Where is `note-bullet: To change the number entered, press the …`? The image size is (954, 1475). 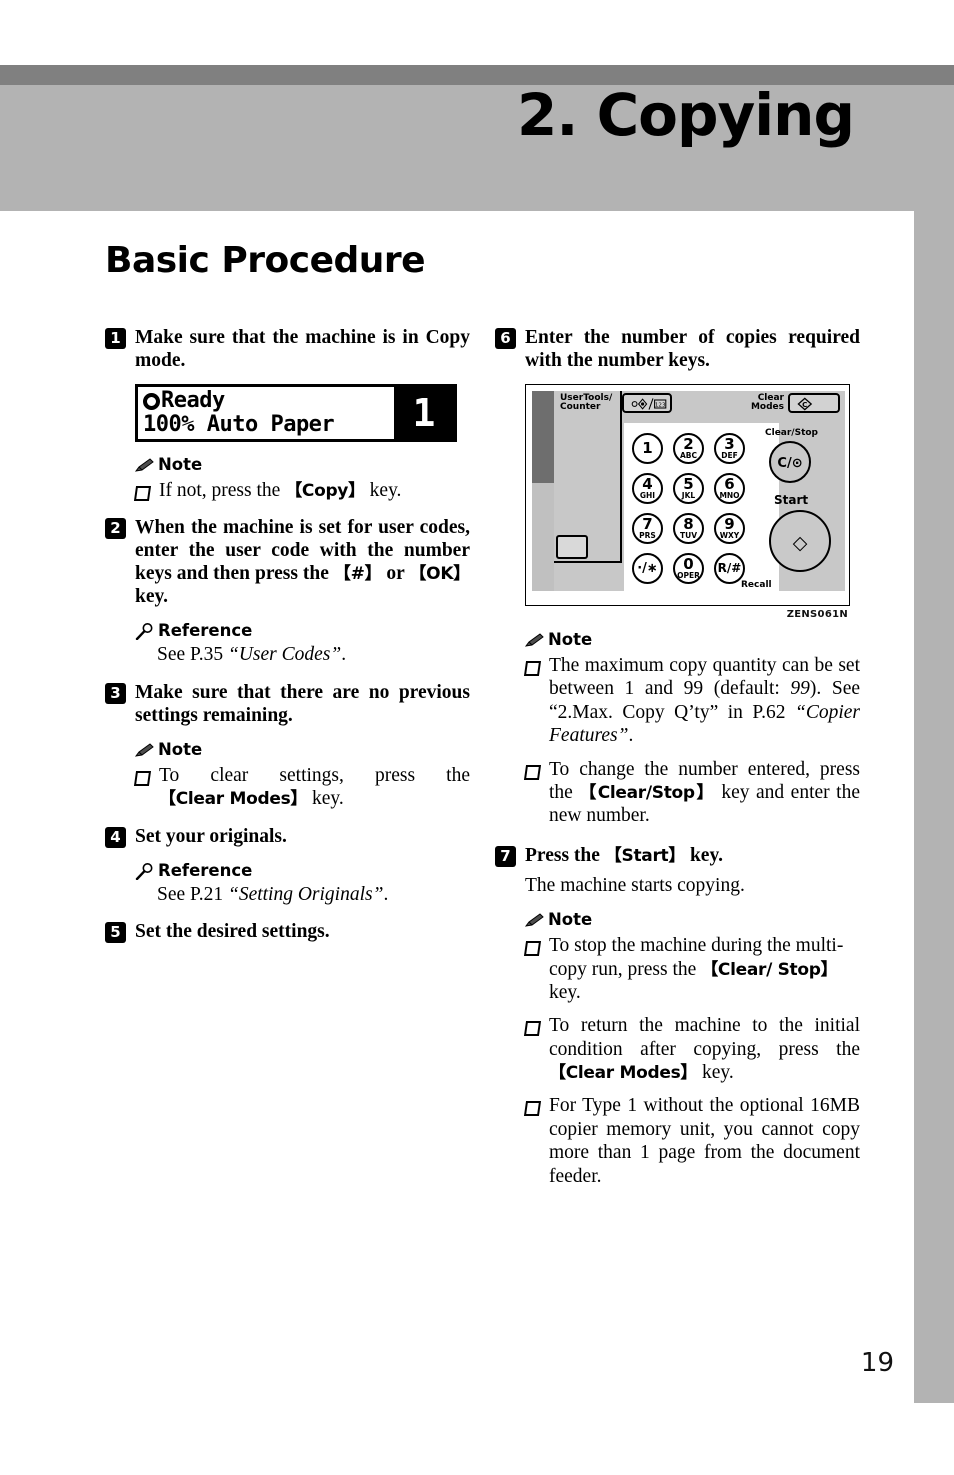
note-bullet: To change the number entered, press the … is located at coordinates (691, 793).